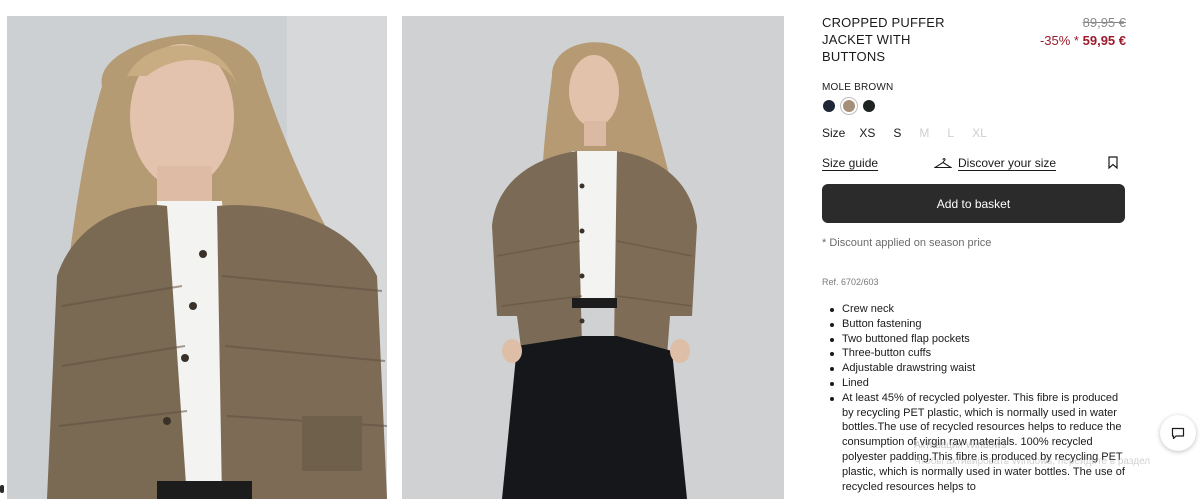 Image resolution: width=1200 pixels, height=499 pixels. Describe the element at coordinates (897, 133) in the screenshot. I see `size-option-s: S` at that location.